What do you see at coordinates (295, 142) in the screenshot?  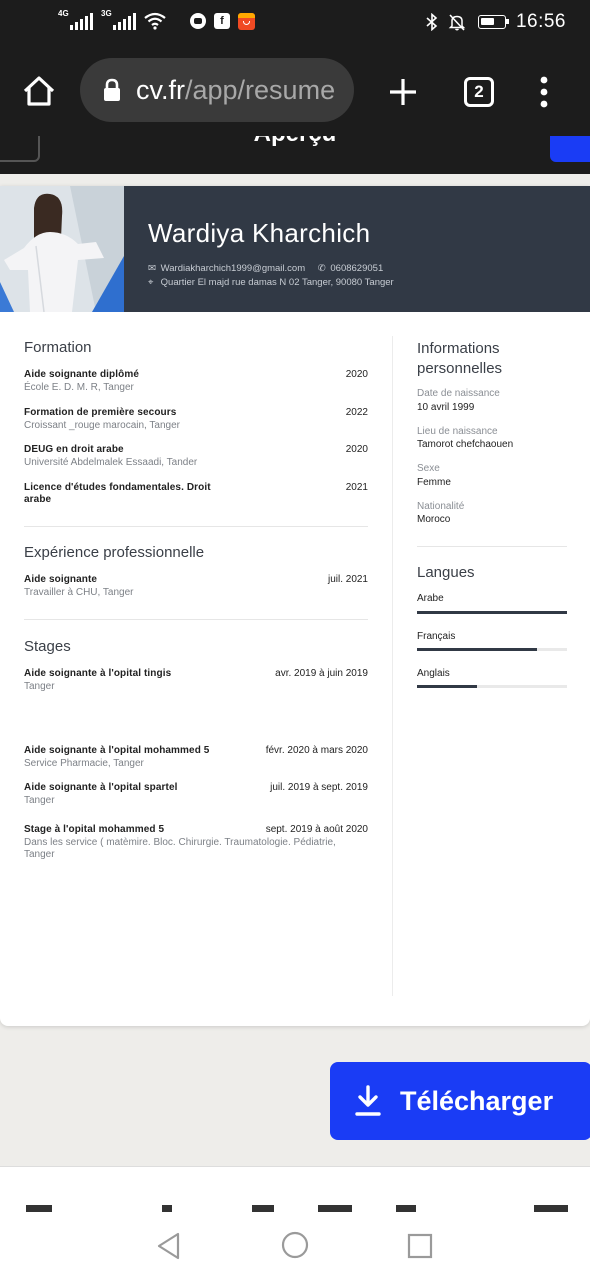 I see `page-title: Aperçu` at bounding box center [295, 142].